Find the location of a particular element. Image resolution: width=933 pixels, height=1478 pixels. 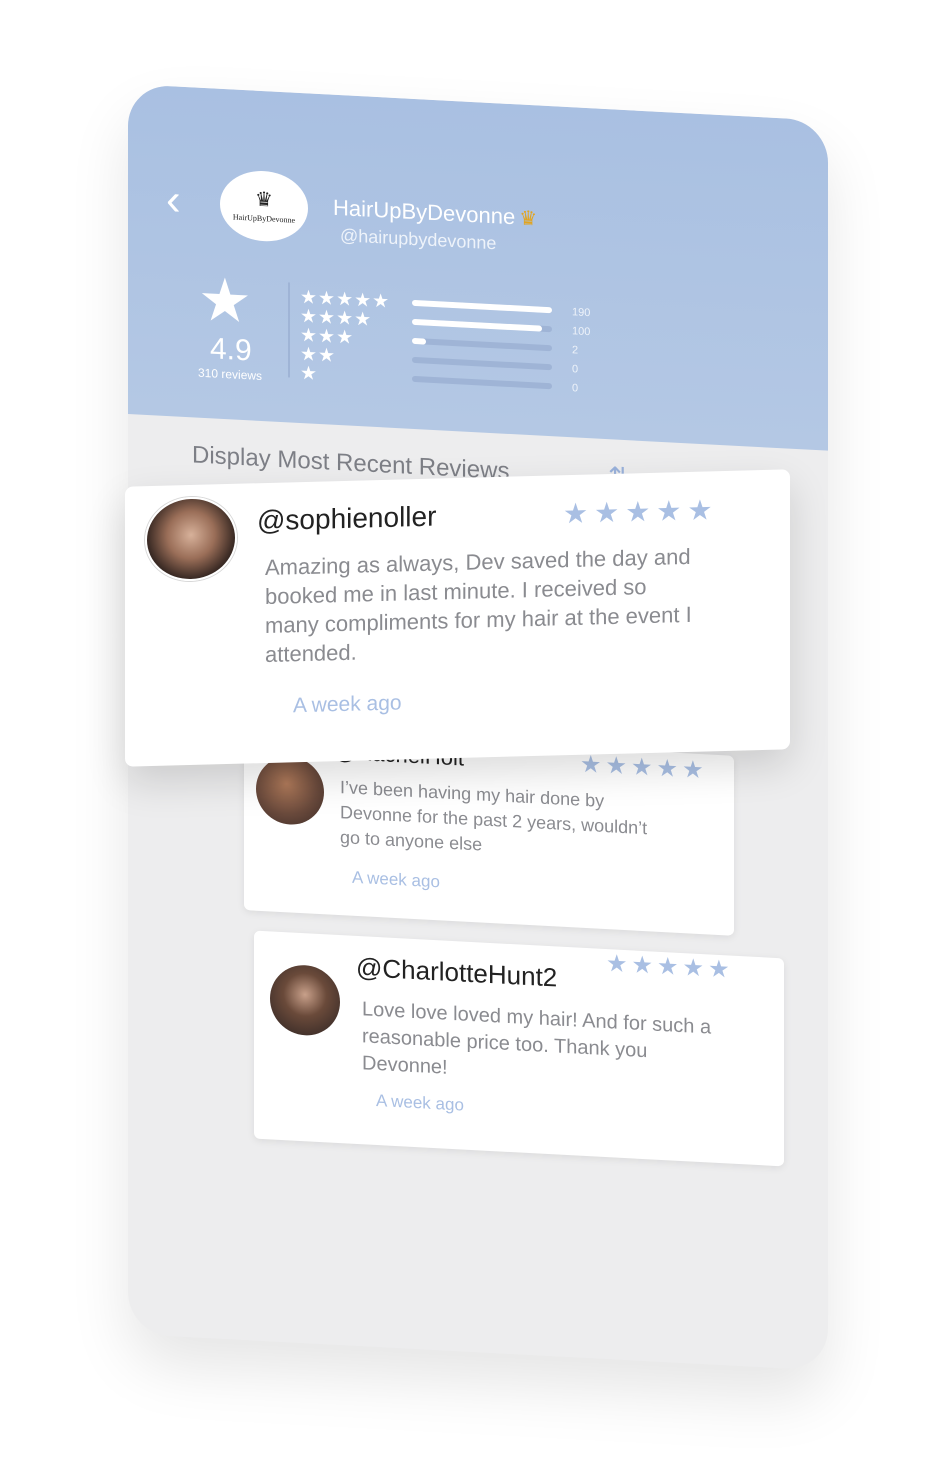

review-handle: @CharlotteHunt2 is located at coordinates (457, 972).